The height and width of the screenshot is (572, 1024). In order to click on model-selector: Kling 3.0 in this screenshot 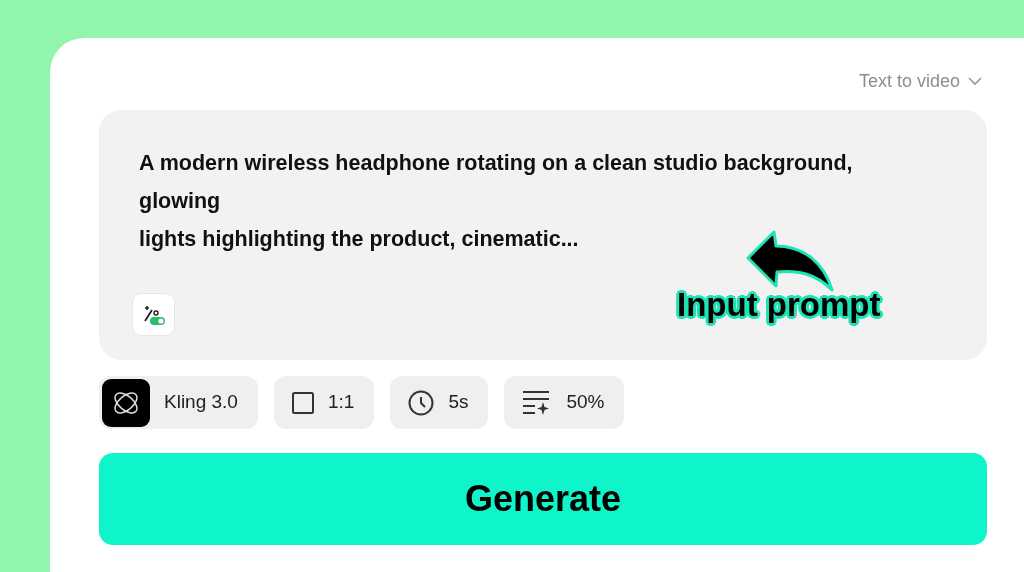, I will do `click(178, 402)`.